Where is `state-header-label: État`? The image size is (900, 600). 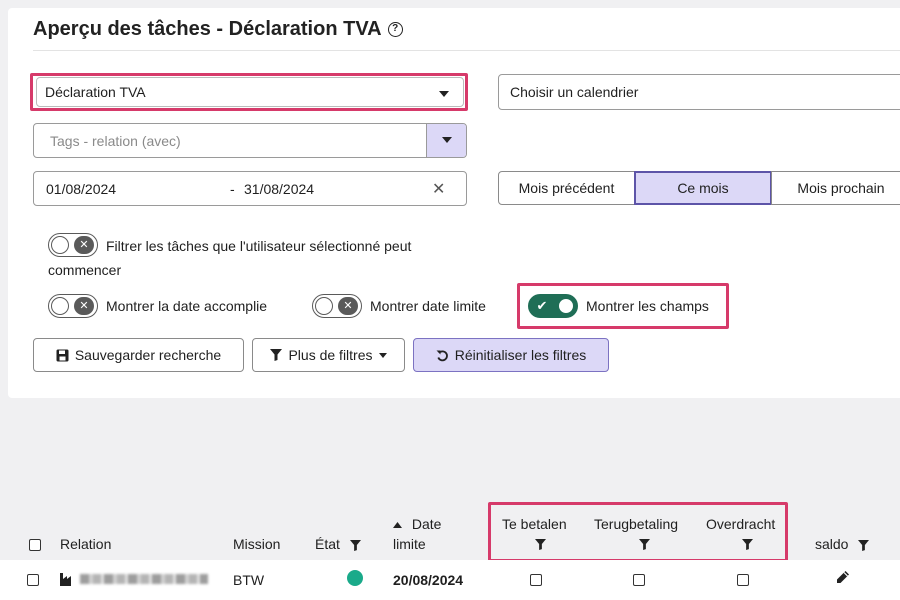
state-header-label: État is located at coordinates (327, 544).